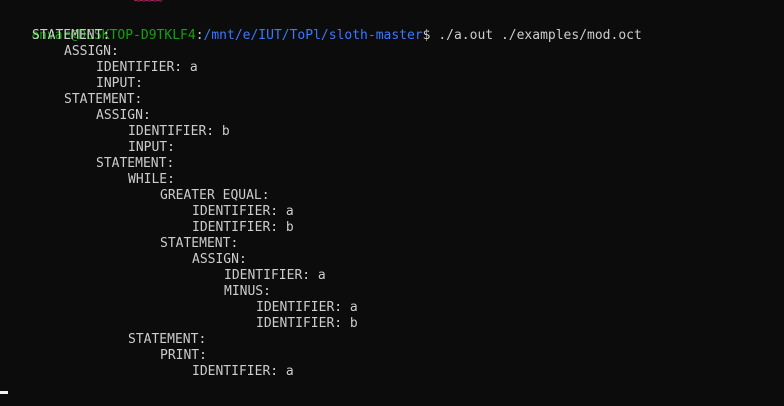  What do you see at coordinates (536, 35) in the screenshot?
I see `prompt-command: ./a.out ./examples/mod.oct` at bounding box center [536, 35].